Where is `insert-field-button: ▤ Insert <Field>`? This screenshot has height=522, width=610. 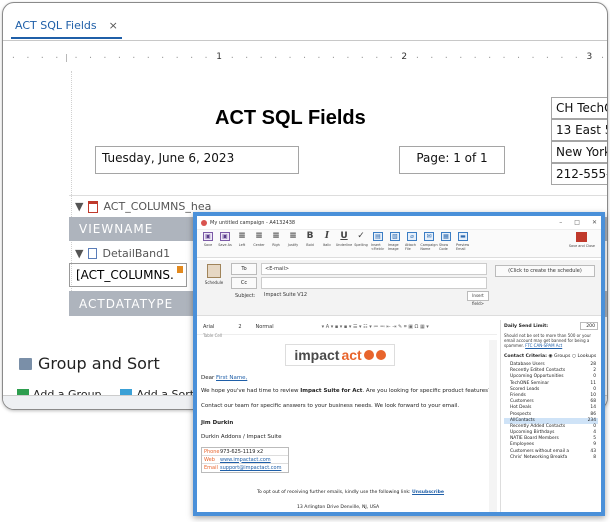 insert-field-button: ▤ Insert <Field> is located at coordinates (378, 241).